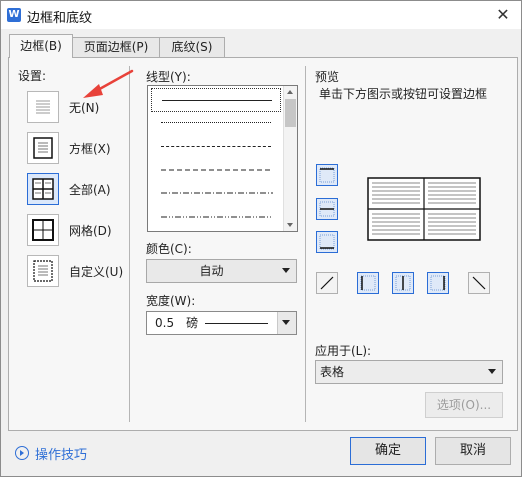  I want to click on setting-all-button, so click(43, 189).